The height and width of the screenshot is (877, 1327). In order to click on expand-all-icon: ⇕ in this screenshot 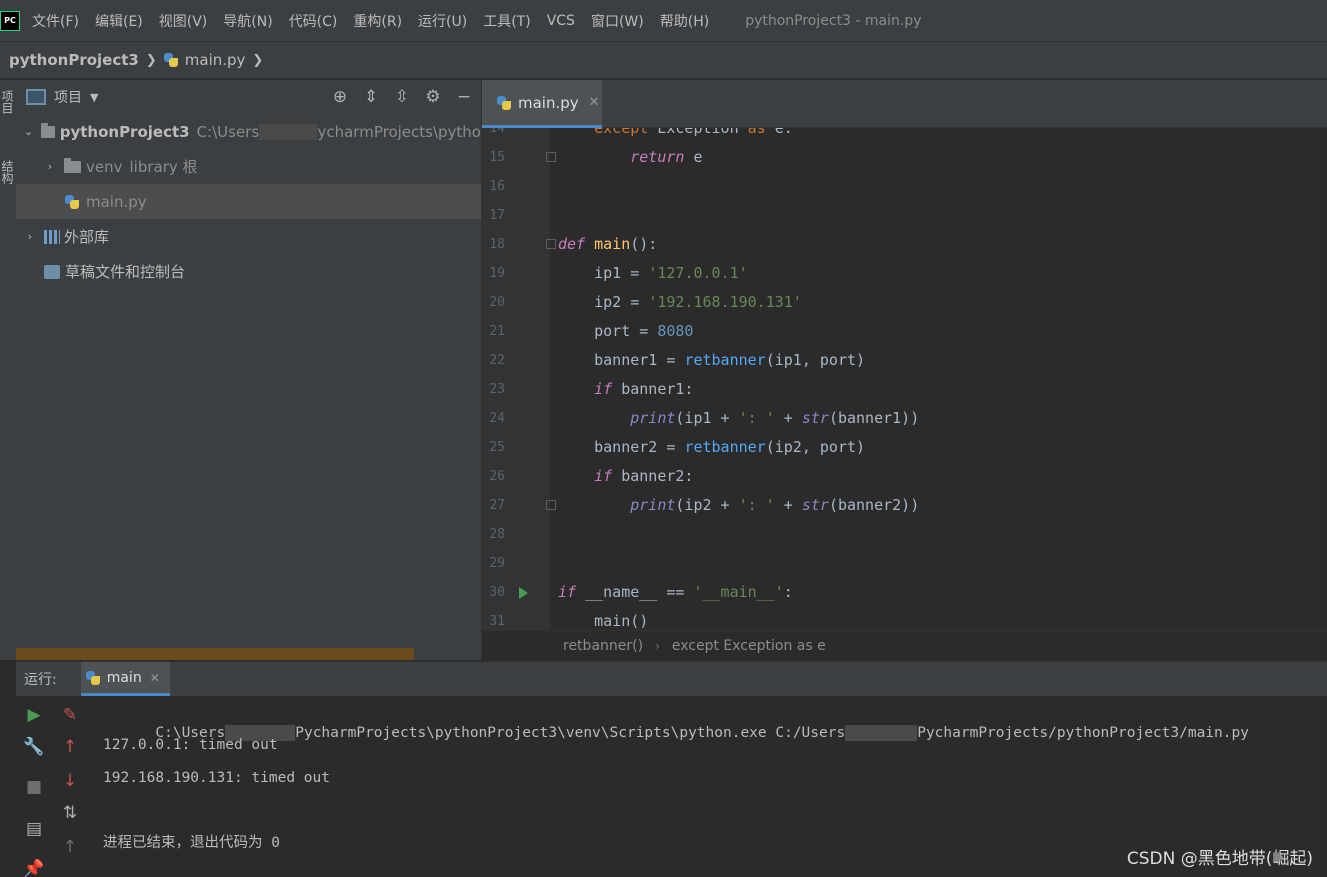, I will do `click(371, 97)`.